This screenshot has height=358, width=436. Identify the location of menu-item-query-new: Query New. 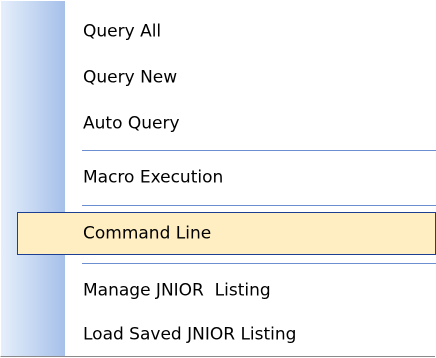
(218, 78).